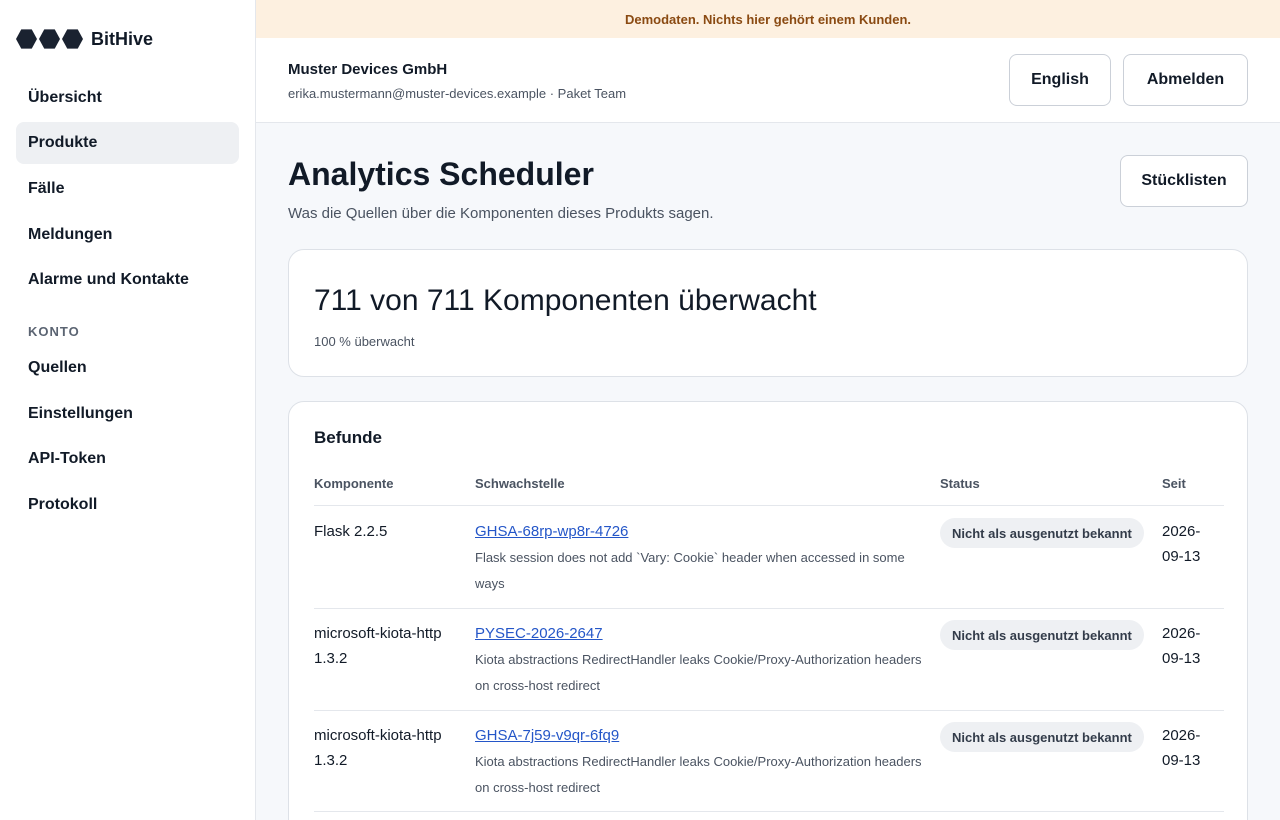  I want to click on column-header-since: Seit, so click(1174, 483).